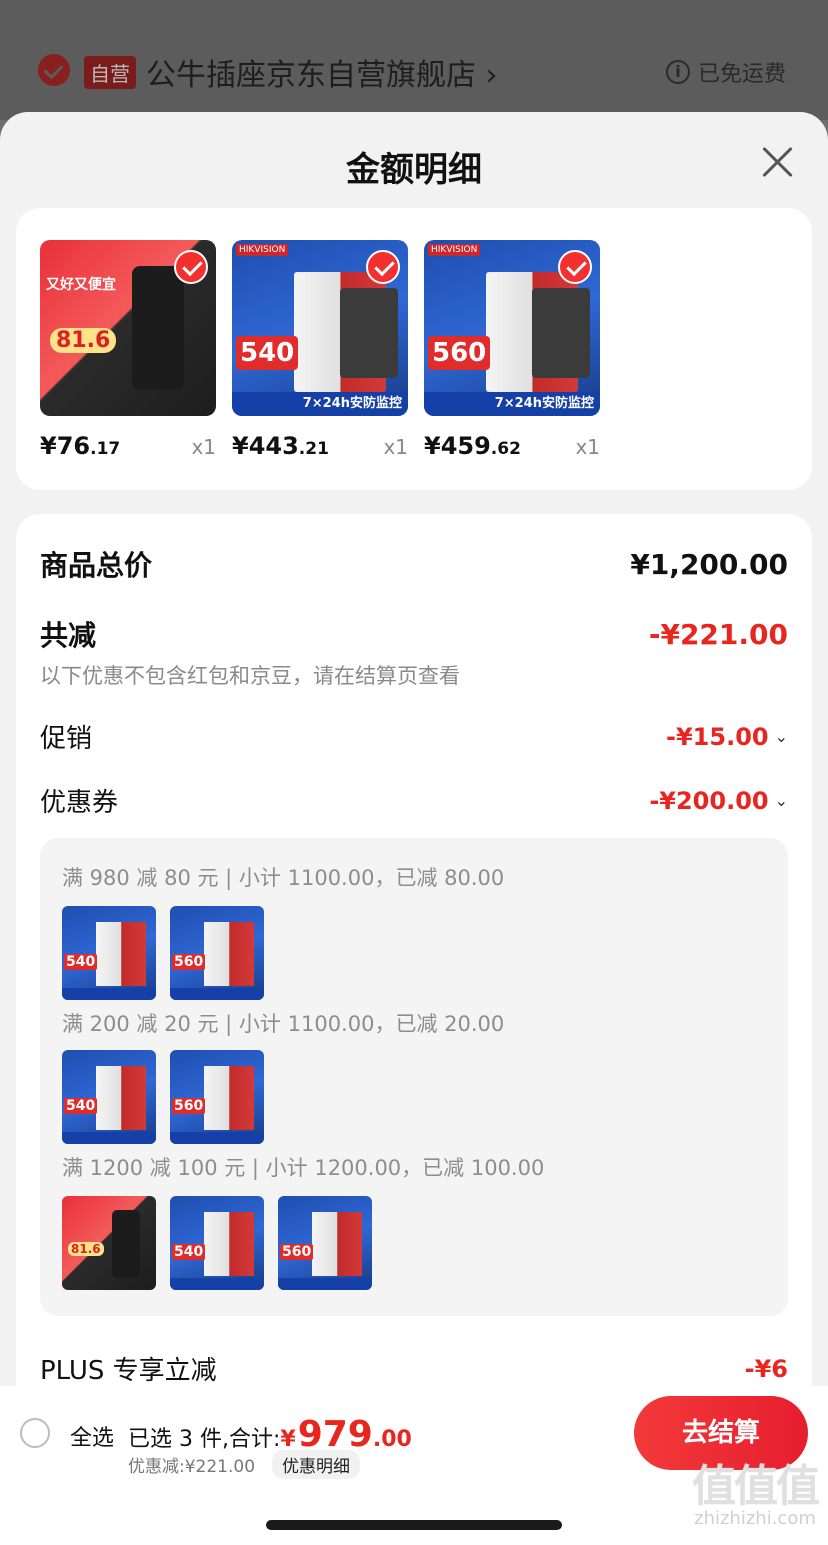  I want to click on power-strip-image, so click(158, 328).